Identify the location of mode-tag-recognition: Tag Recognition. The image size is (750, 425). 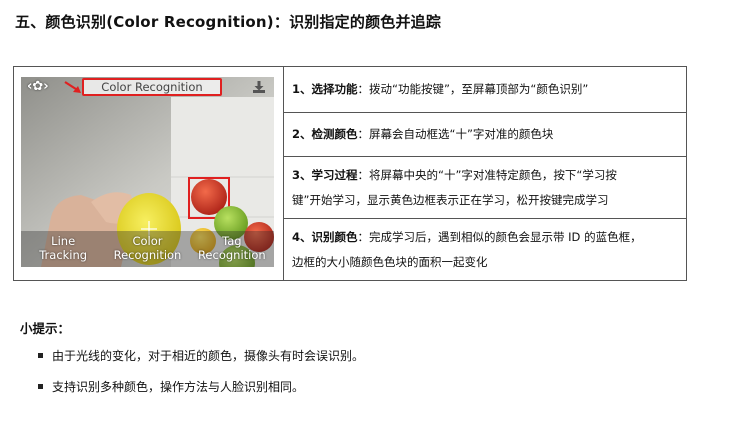
(232, 249).